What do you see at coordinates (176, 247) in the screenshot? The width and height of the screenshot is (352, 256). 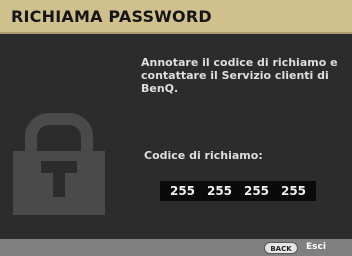 I see `footer-bar` at bounding box center [176, 247].